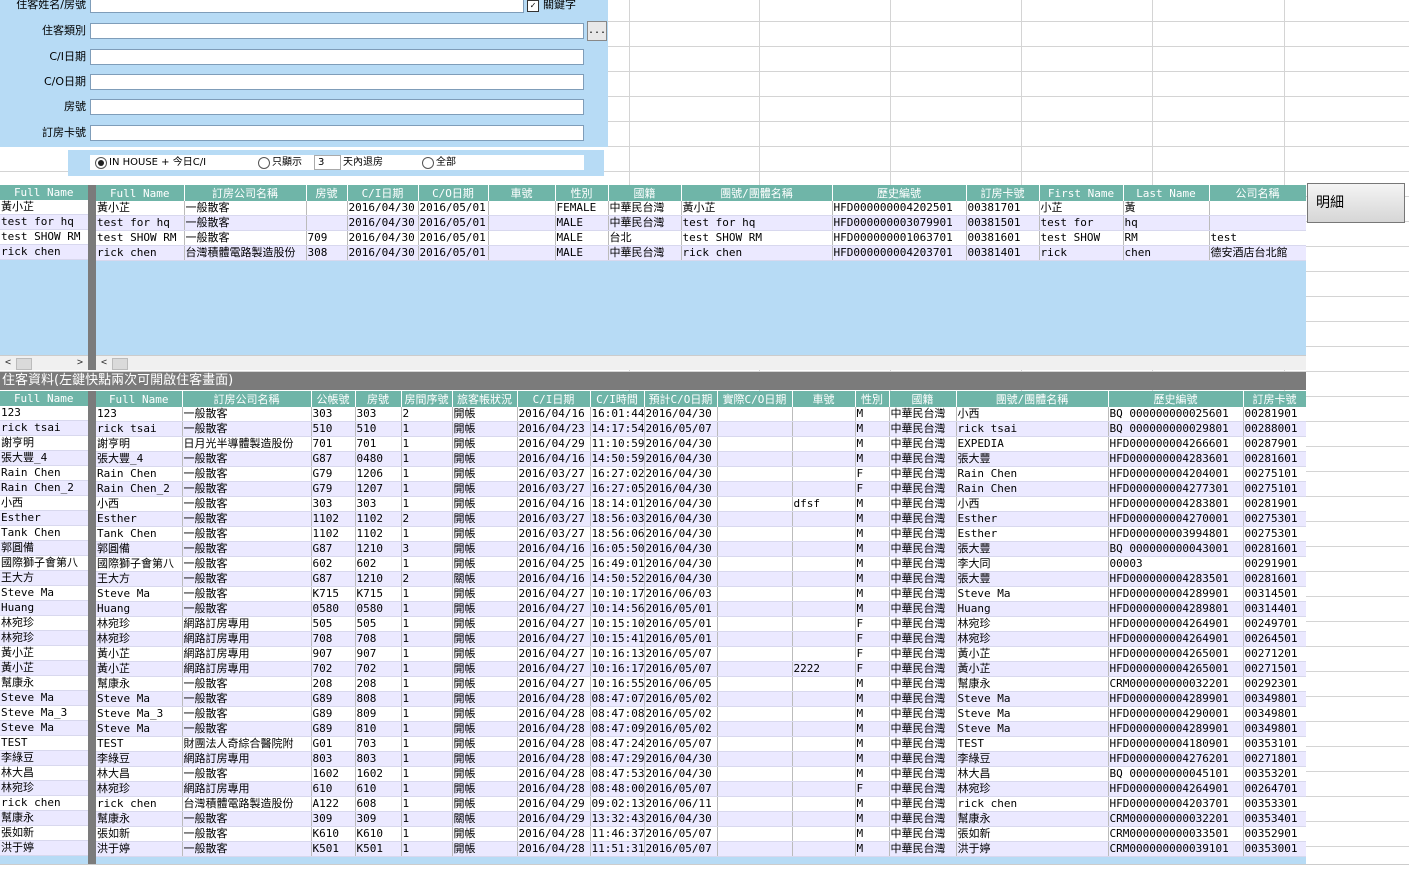 This screenshot has height=871, width=1409. What do you see at coordinates (44, 713) in the screenshot?
I see `table-row: Steve Ma_3` at bounding box center [44, 713].